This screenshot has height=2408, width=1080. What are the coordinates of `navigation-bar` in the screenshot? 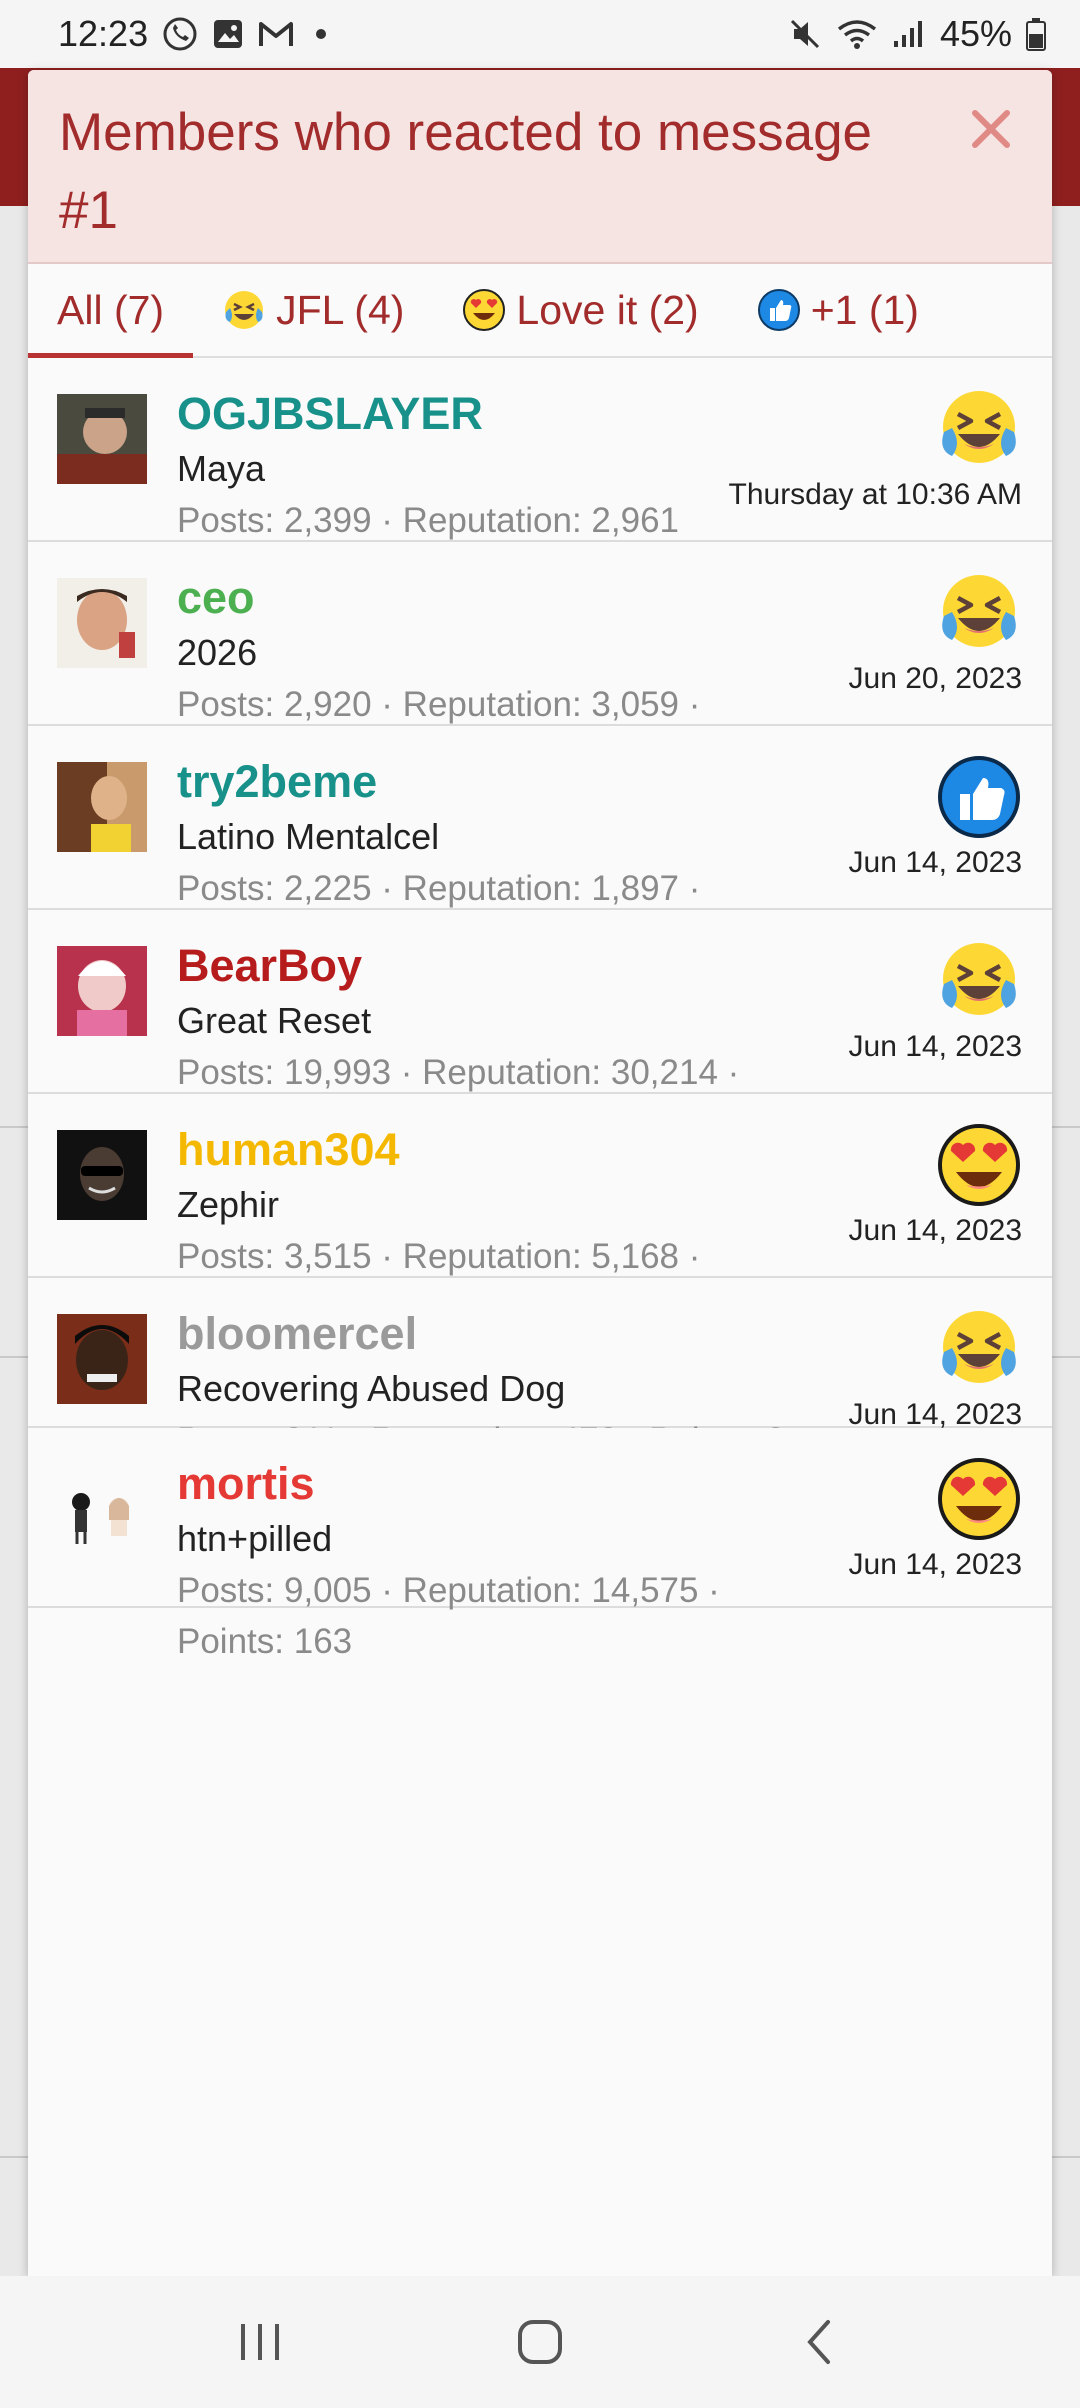 It's located at (540, 2342).